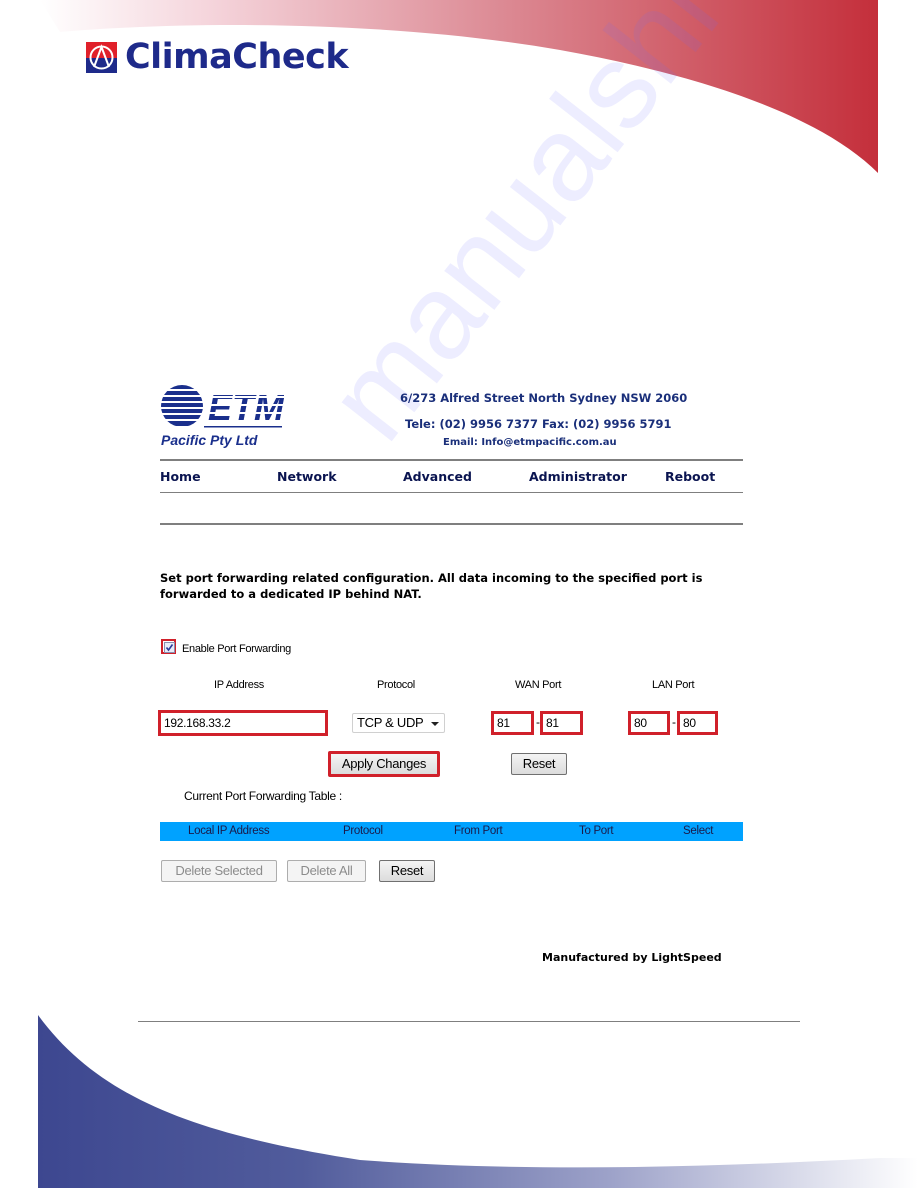  I want to click on nav-bottom-divider, so click(451, 492).